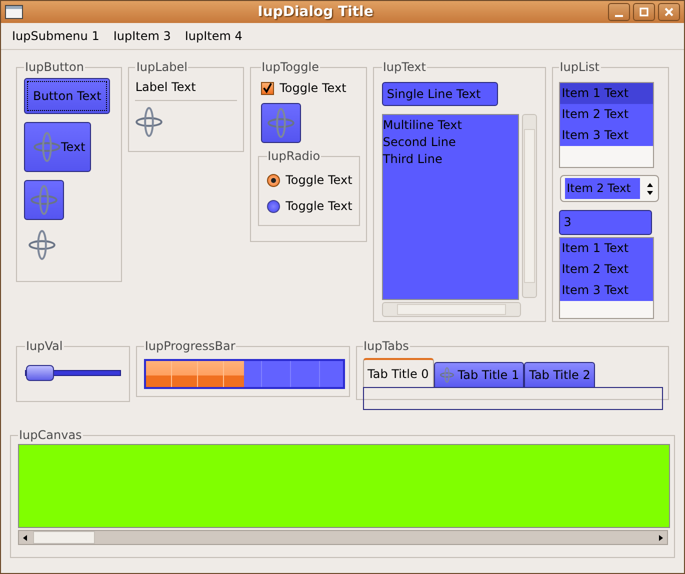  I want to click on image-button, so click(44, 200).